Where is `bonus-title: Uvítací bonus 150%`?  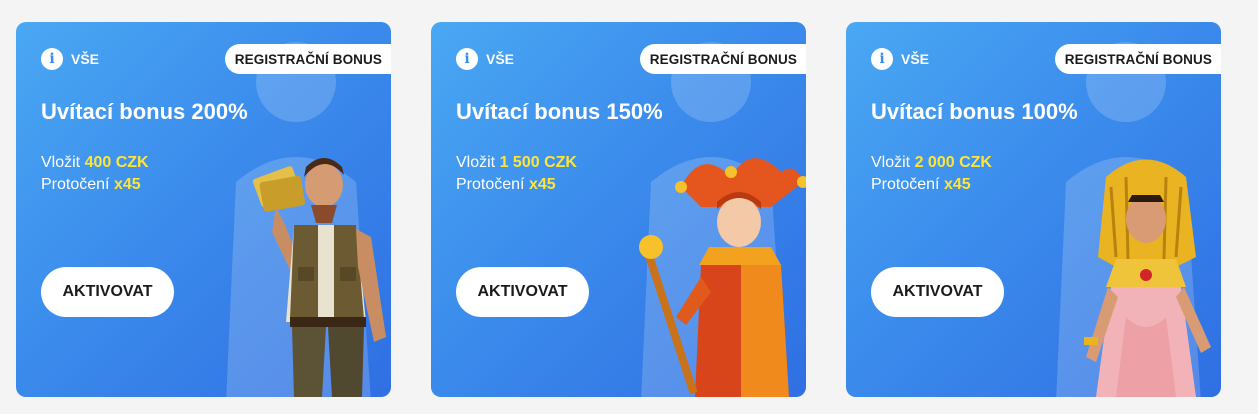
bonus-title: Uvítací bonus 150% is located at coordinates (559, 111).